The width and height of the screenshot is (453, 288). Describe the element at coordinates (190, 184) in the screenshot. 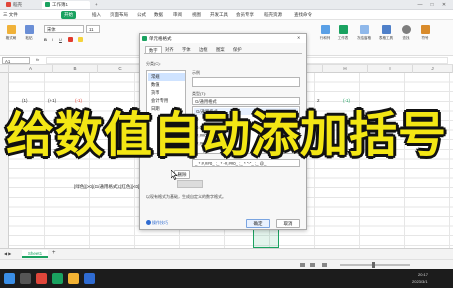

I see `disabled-button` at that location.